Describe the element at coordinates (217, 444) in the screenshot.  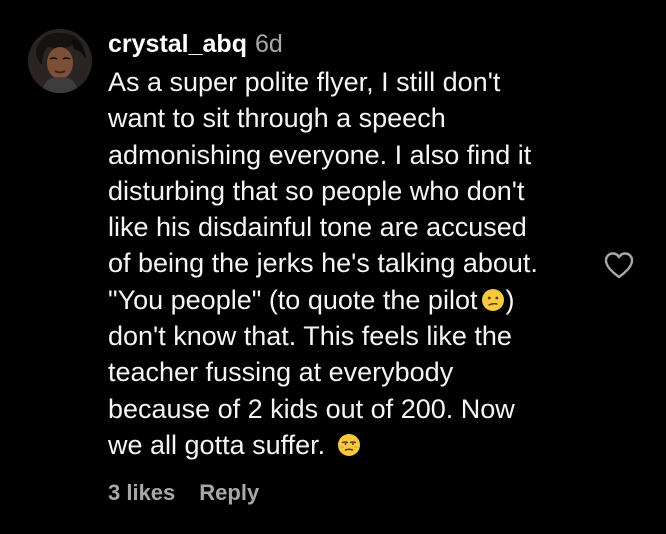
I see `comment-line: we all gotta suffer.` at that location.